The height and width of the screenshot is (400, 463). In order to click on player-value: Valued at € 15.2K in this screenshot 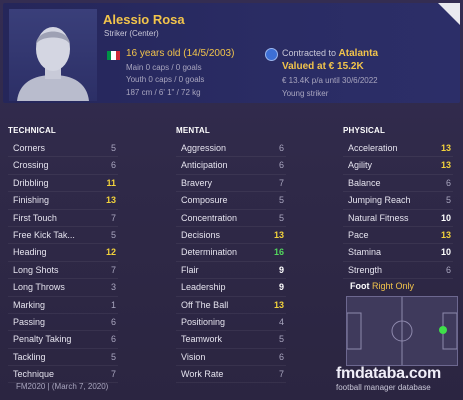, I will do `click(323, 66)`.